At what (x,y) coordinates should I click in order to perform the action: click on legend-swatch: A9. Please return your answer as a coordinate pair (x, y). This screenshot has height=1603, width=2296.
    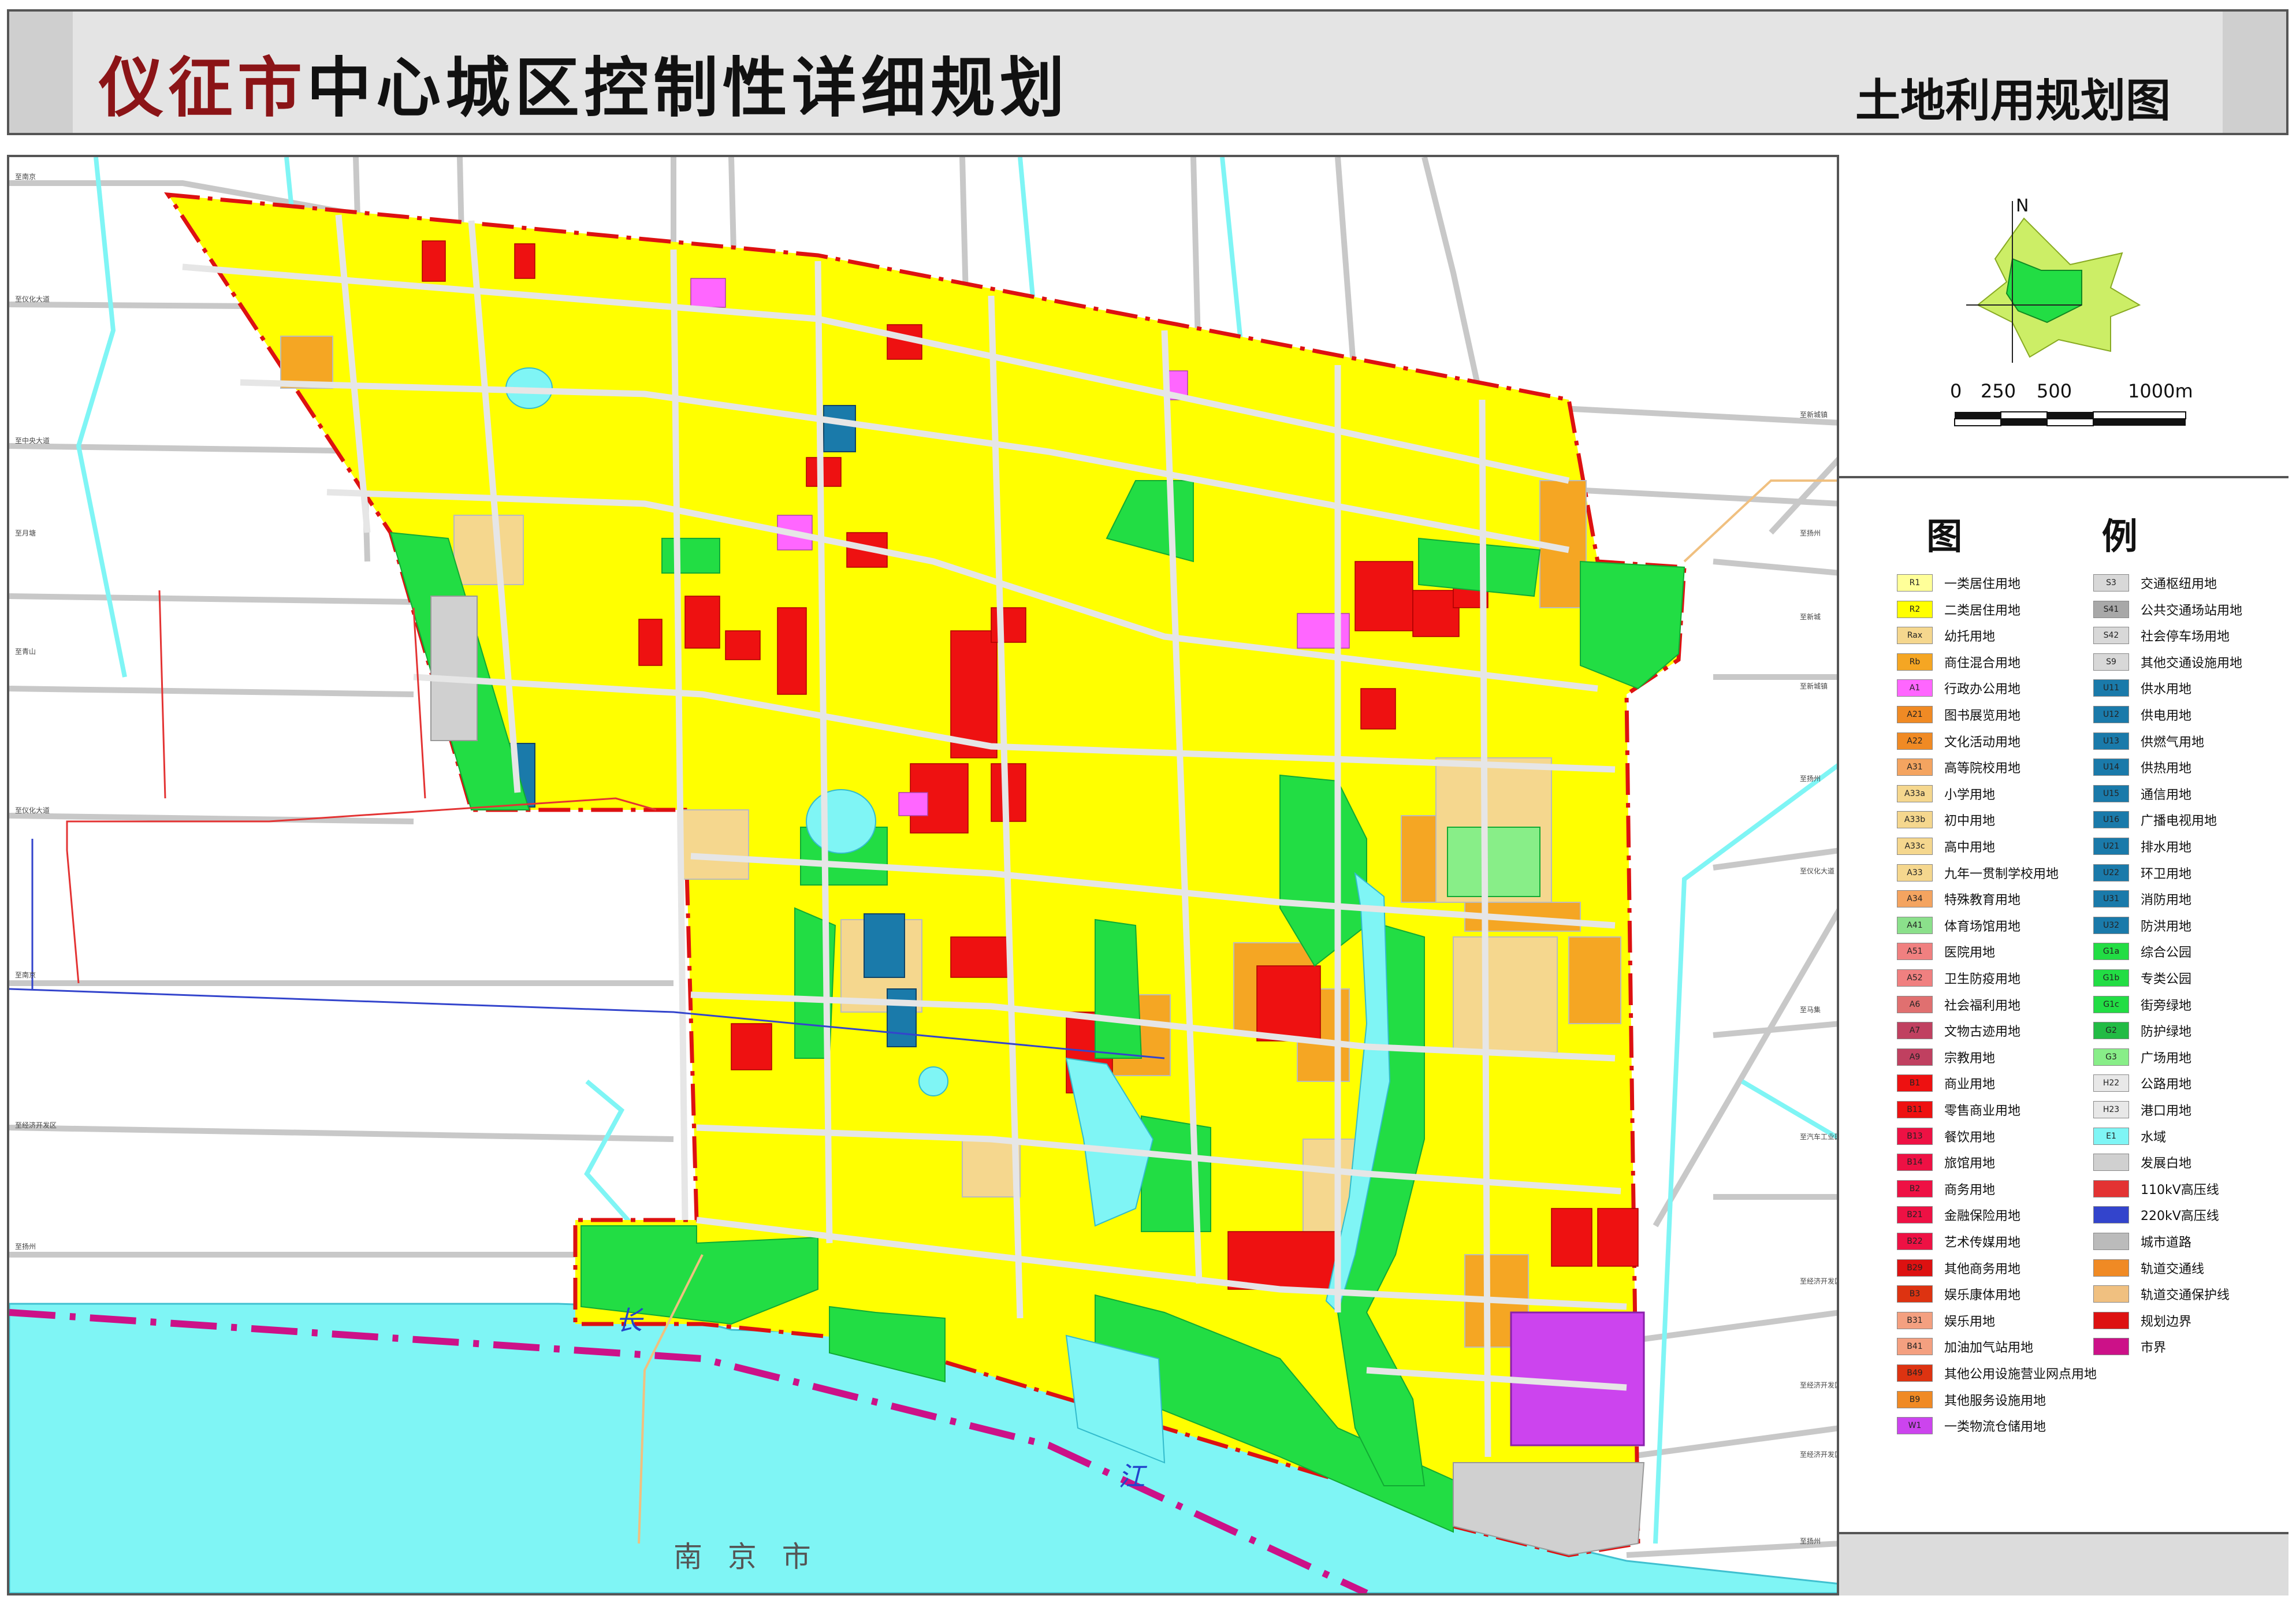
    Looking at the image, I should click on (1915, 1057).